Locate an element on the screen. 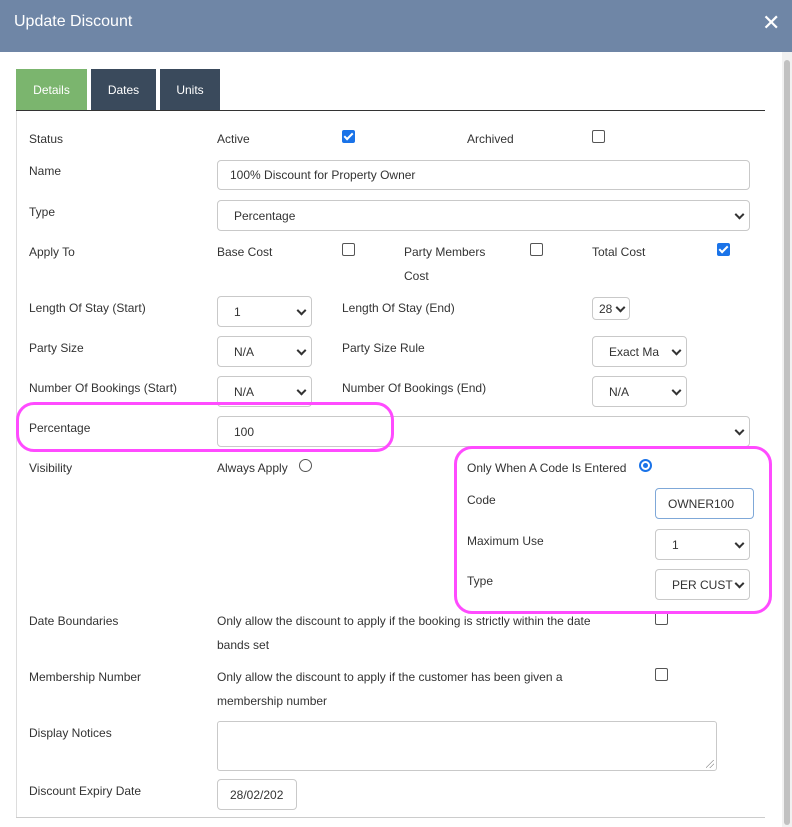 The width and height of the screenshot is (792, 827). party-members-label-cont: Cost is located at coordinates (416, 276).